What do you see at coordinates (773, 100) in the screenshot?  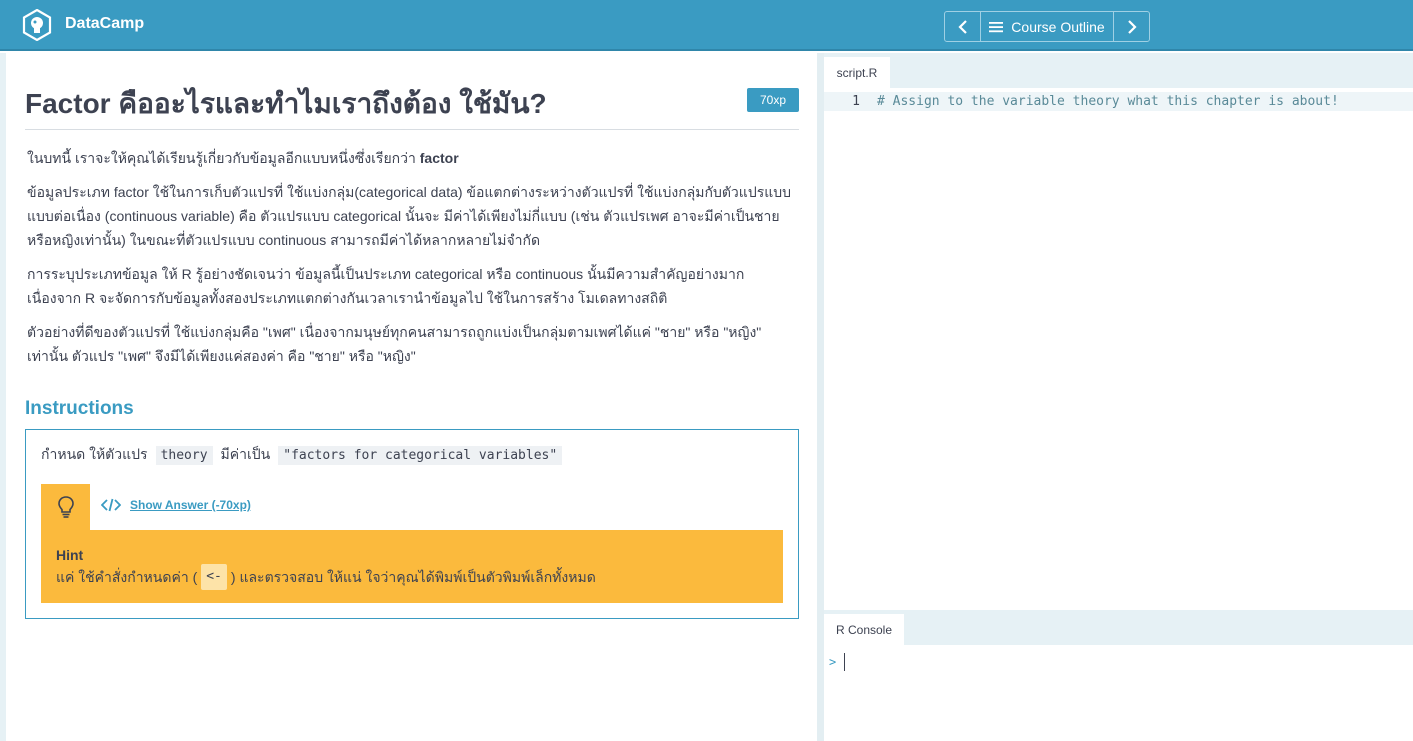 I see `xp-badge: 70xp` at bounding box center [773, 100].